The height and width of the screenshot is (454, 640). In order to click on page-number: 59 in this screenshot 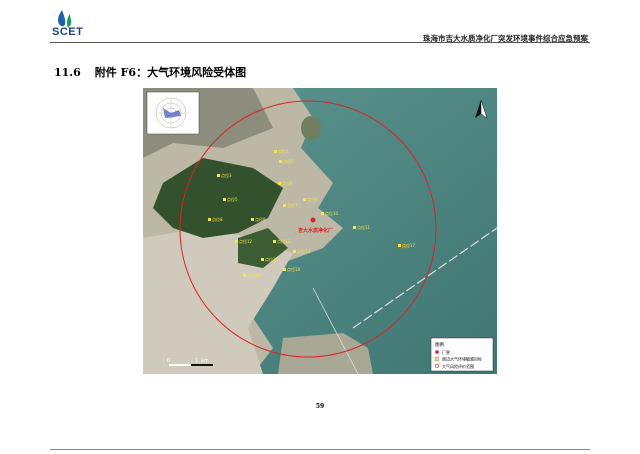, I will do `click(320, 406)`.